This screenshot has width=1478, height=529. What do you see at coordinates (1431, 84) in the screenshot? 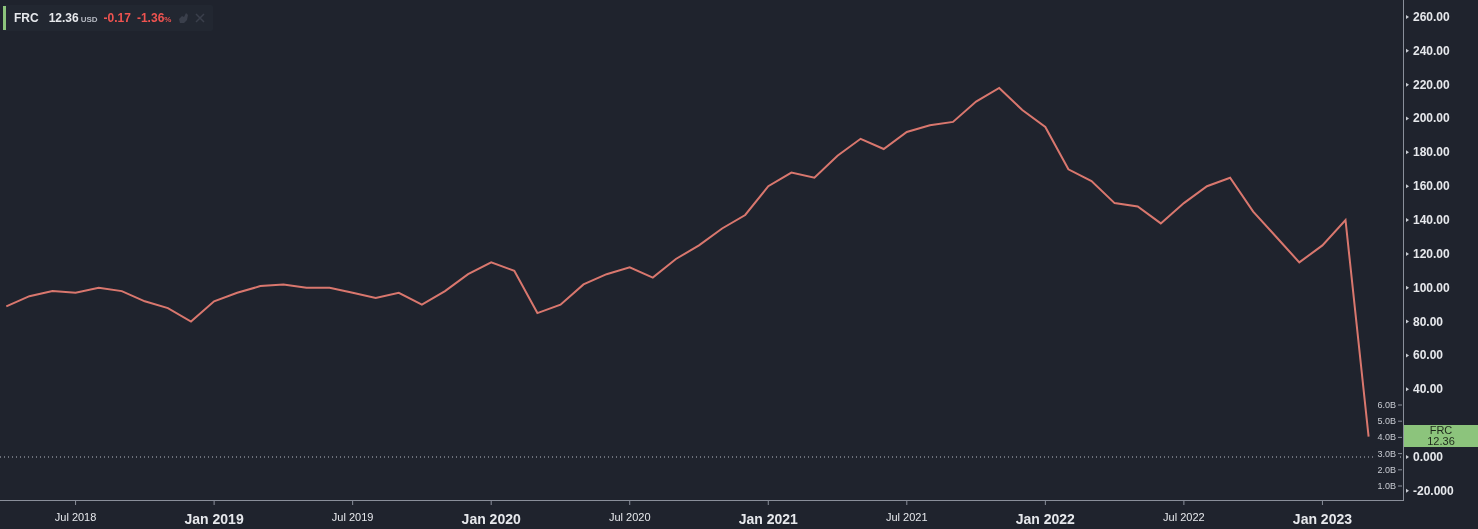
I see `price-label: 220.00` at bounding box center [1431, 84].